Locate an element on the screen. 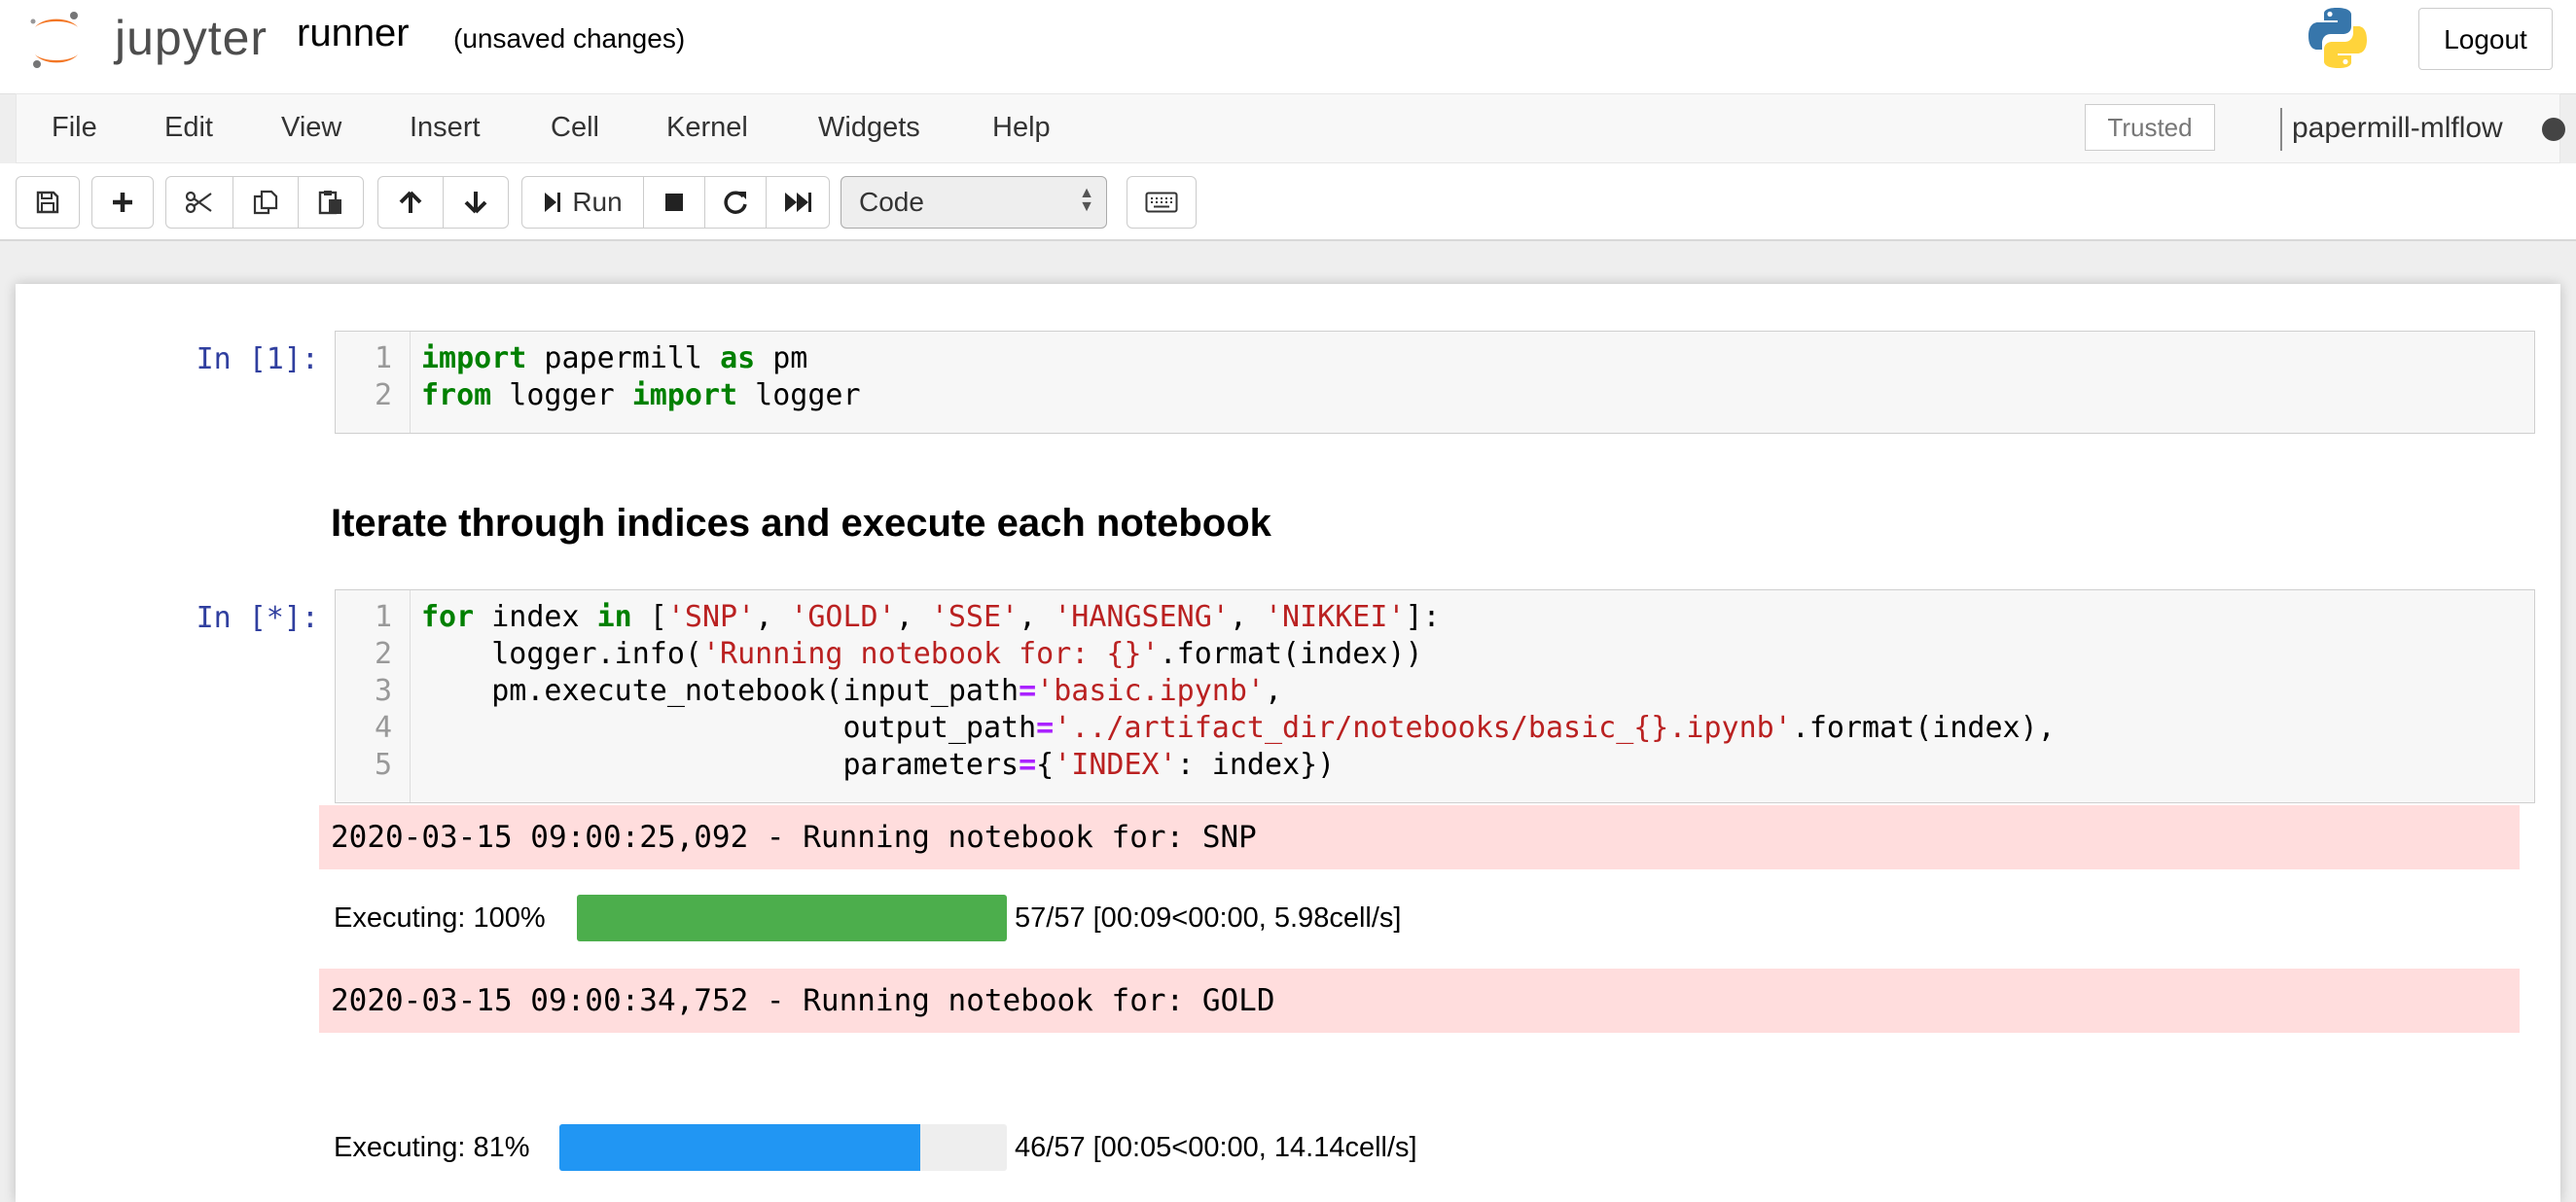 The image size is (2576, 1202). save-button is located at coordinates (48, 202).